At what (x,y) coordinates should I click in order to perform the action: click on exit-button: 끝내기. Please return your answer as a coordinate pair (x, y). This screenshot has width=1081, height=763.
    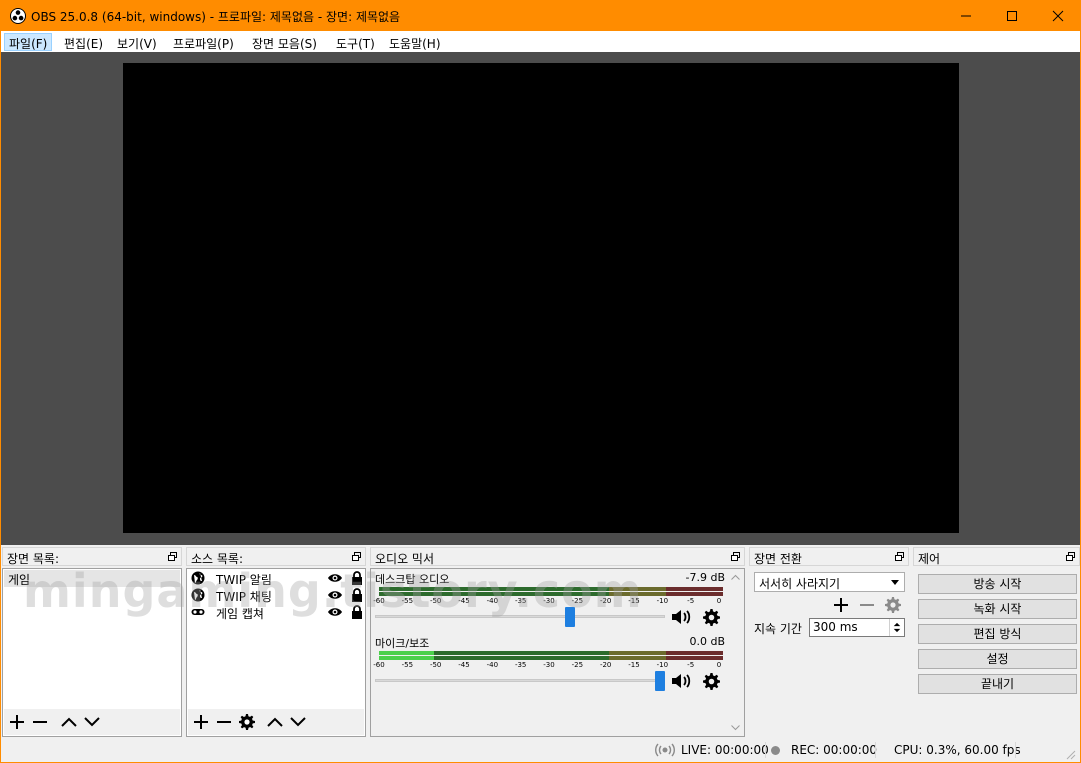
    Looking at the image, I should click on (997, 684).